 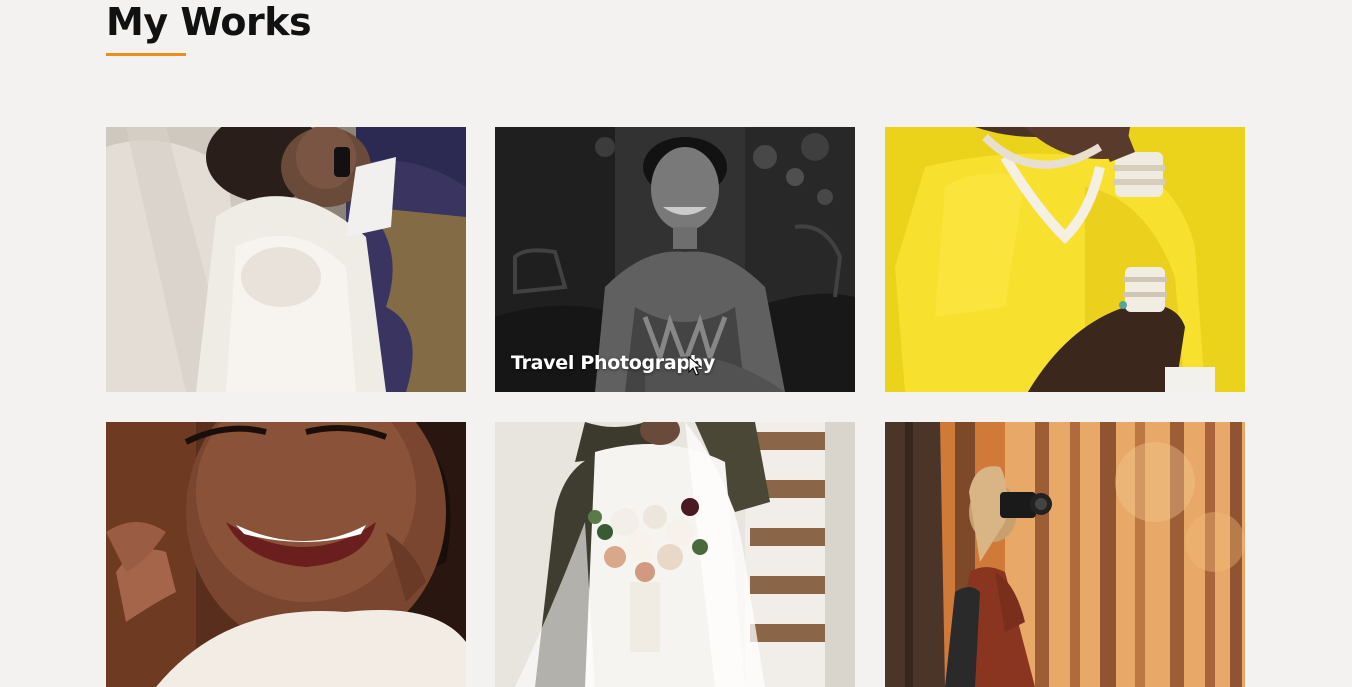 I want to click on photographer-forest-photo, so click(x=1065, y=554).